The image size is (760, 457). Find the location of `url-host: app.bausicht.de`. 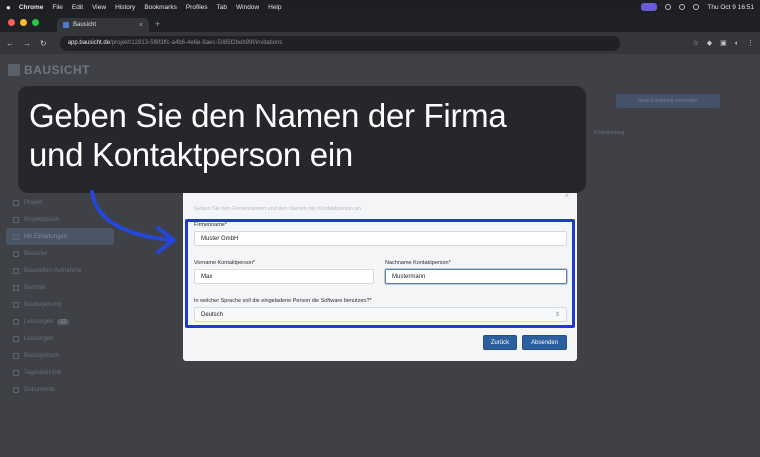

url-host: app.bausicht.de is located at coordinates (89, 43).